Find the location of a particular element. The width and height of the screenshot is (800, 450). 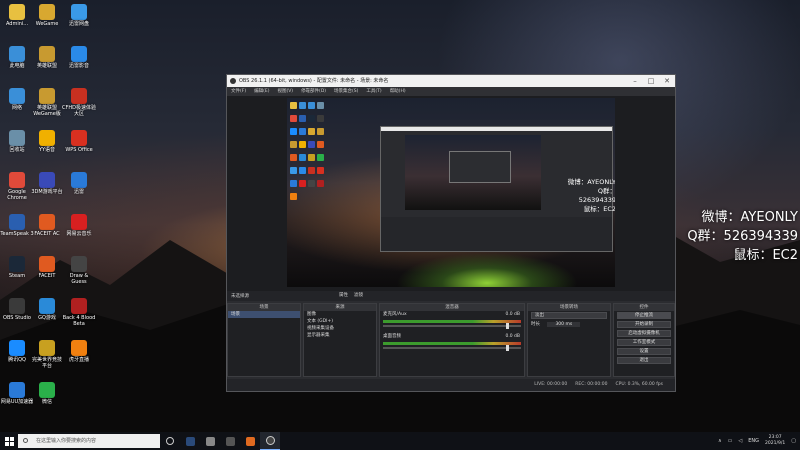

studio-mode-button: 工作室模式 is located at coordinates (644, 342).